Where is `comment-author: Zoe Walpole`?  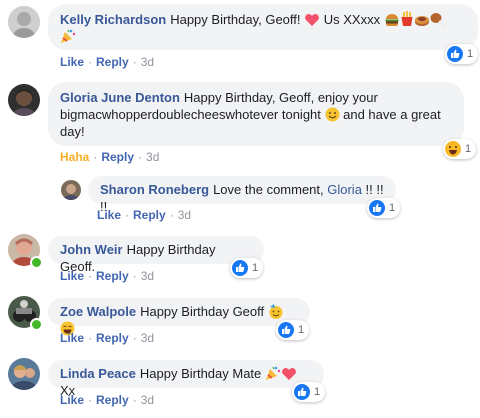
comment-author: Zoe Walpole is located at coordinates (98, 311).